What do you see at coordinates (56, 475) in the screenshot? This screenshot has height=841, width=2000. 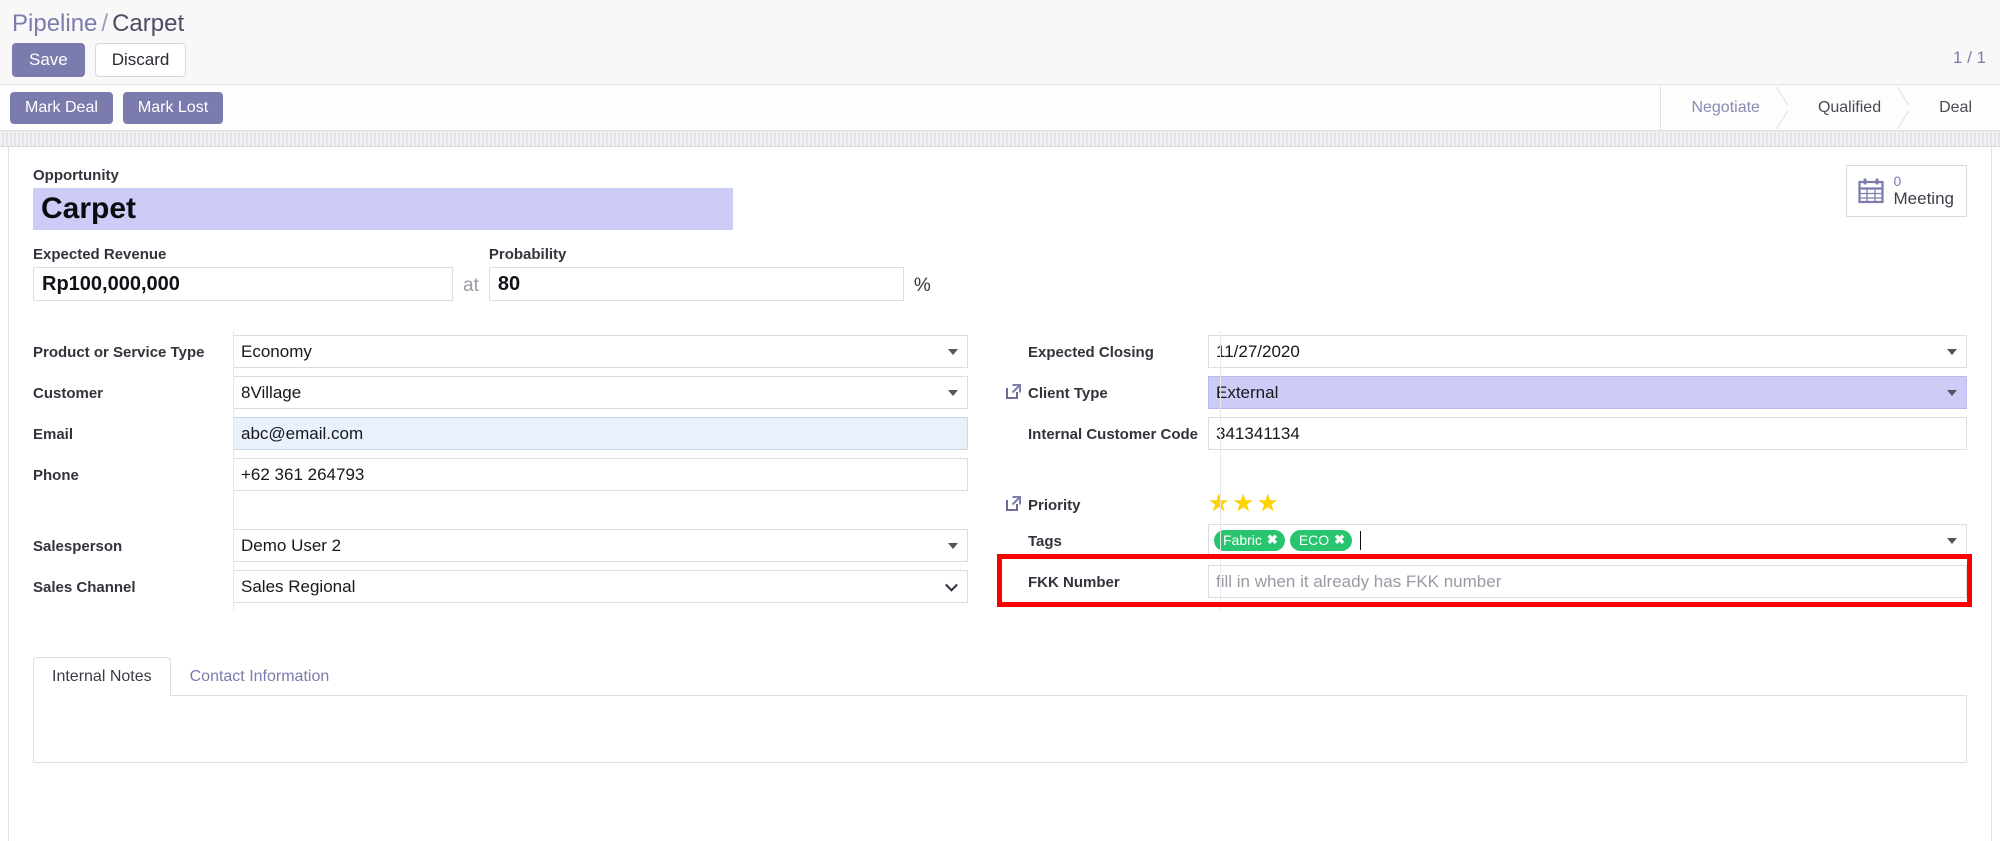 I see `phone-label: Phone` at bounding box center [56, 475].